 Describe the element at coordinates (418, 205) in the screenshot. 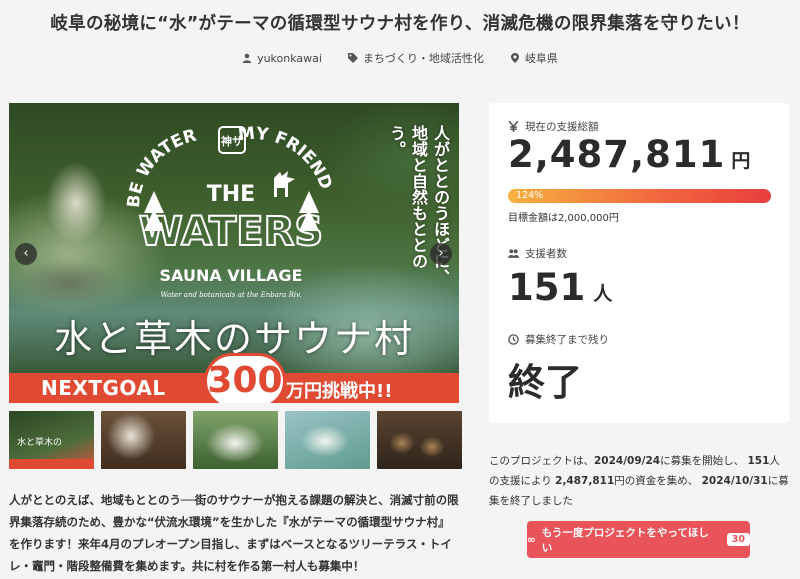

I see `vertical-copy: 人がととのうほどに、地域と自然もととのう。` at that location.